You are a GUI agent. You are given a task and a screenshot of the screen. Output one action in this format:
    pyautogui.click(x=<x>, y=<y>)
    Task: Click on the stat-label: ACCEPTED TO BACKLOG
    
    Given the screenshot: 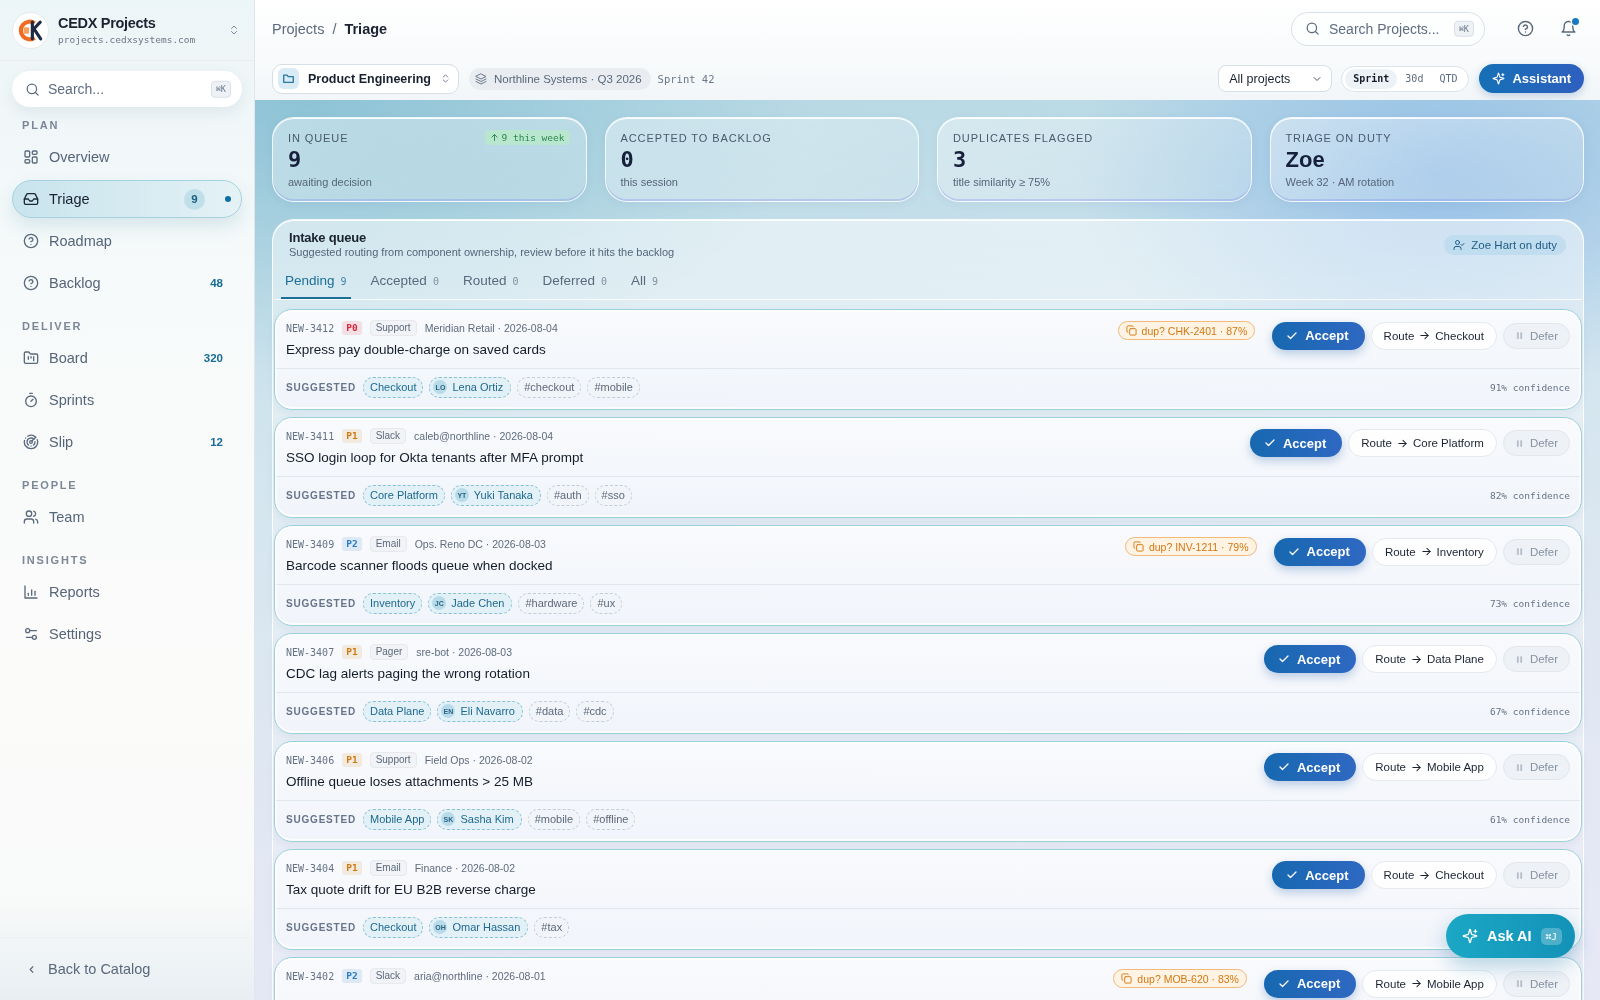 What is the action you would take?
    pyautogui.click(x=696, y=137)
    